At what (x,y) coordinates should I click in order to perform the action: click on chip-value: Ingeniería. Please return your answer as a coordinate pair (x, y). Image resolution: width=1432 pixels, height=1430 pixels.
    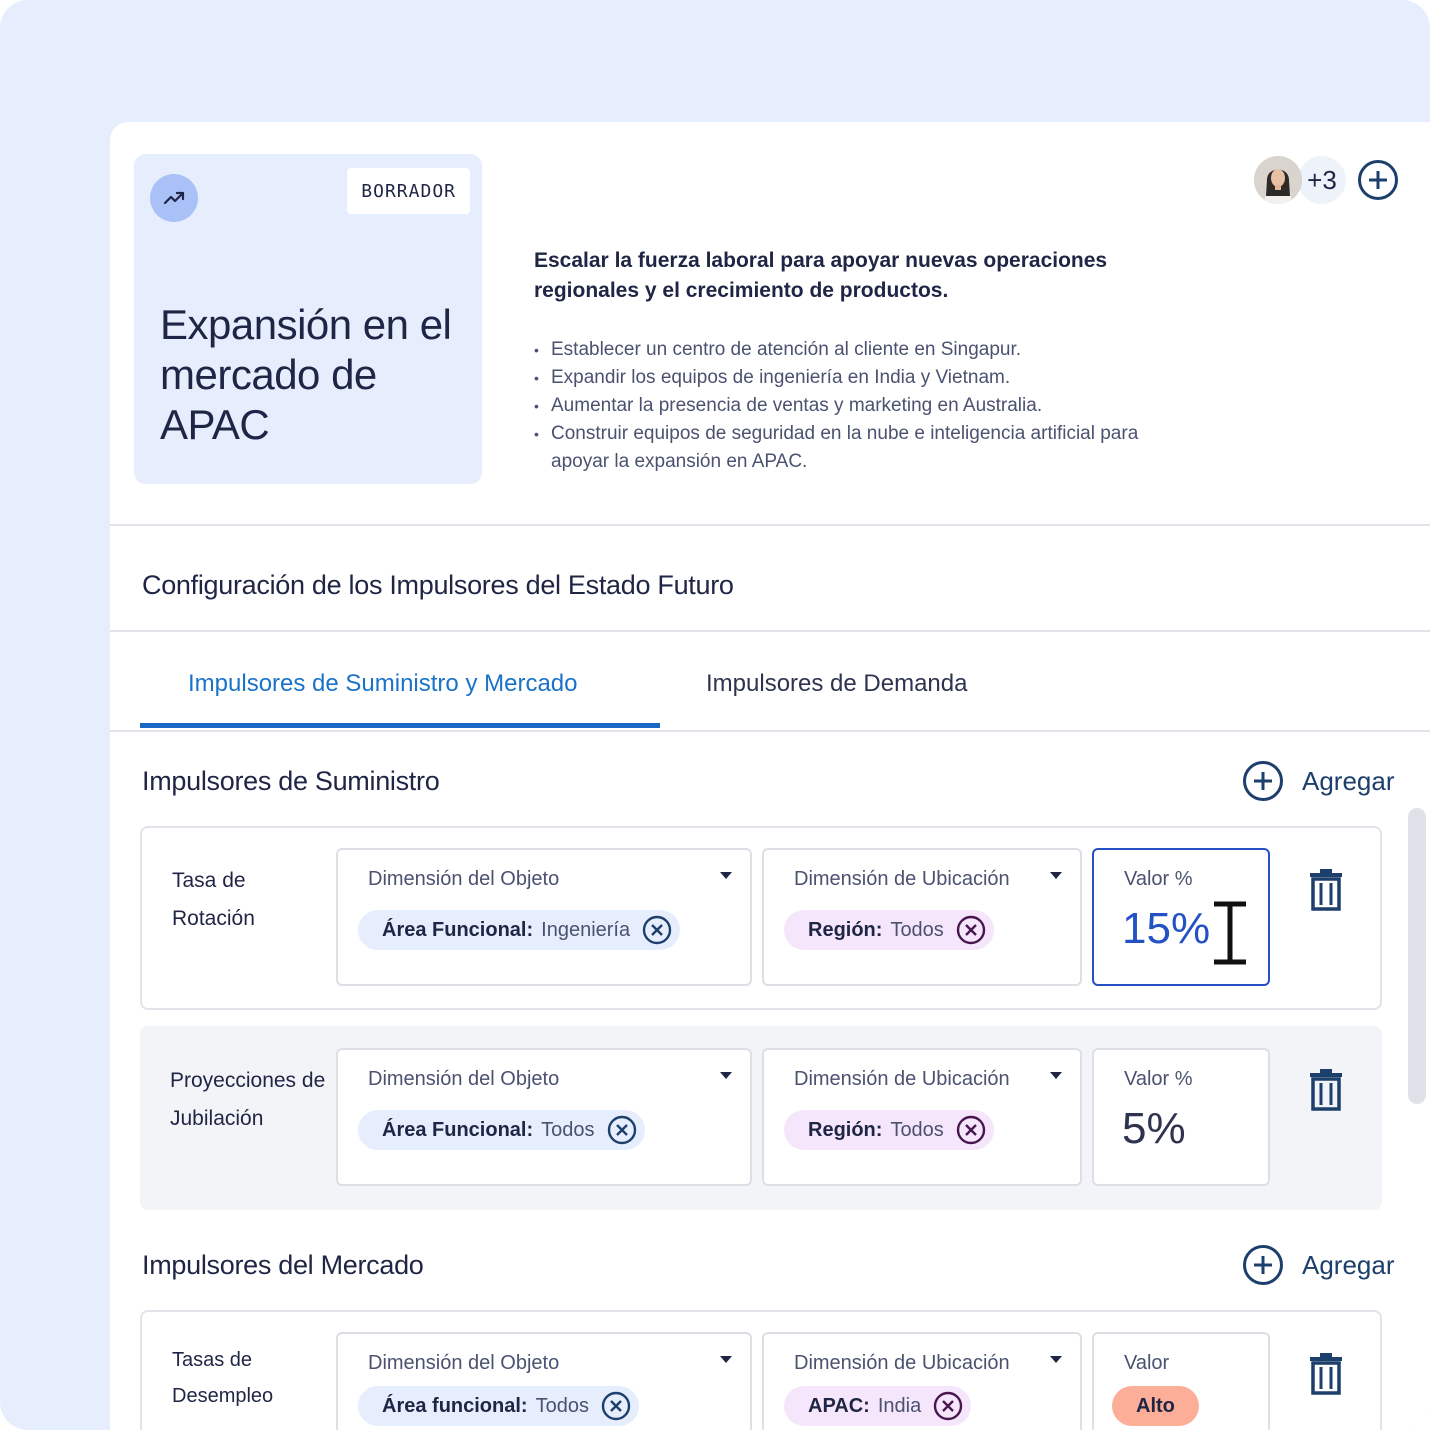
    Looking at the image, I should click on (586, 929).